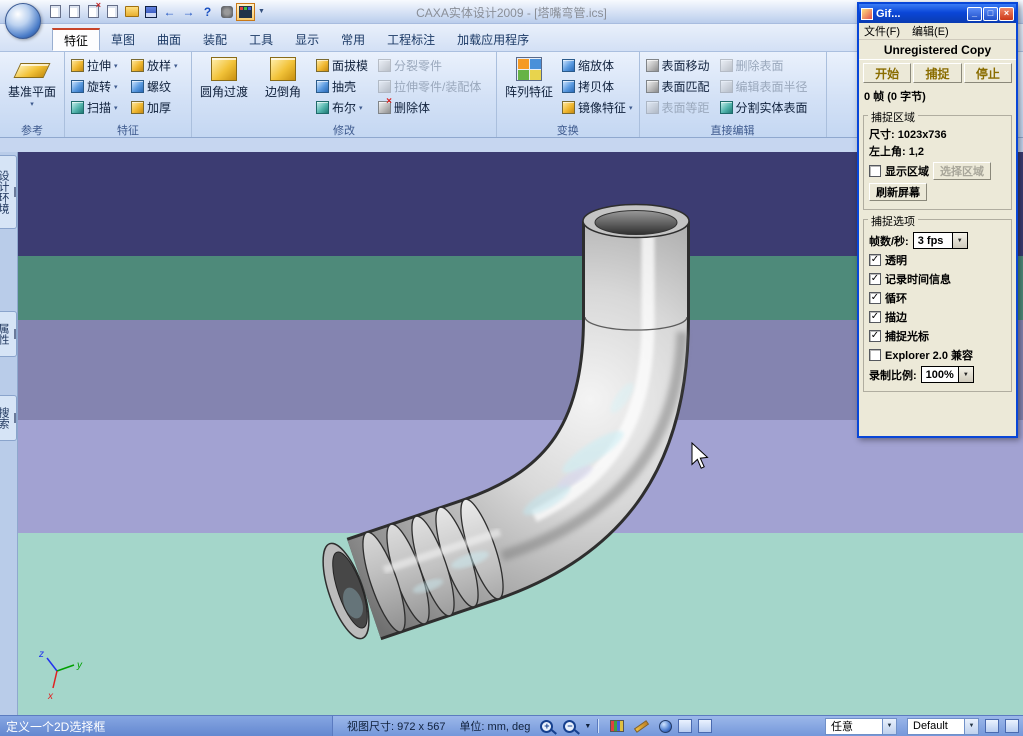  I want to click on redo-icon: →, so click(188, 12).